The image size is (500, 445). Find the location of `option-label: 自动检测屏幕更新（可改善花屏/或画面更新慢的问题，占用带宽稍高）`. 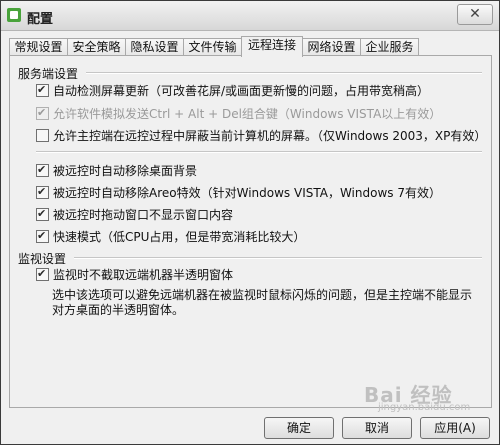

option-label: 自动检测屏幕更新（可改善花屏/或画面更新慢的问题，占用带宽稍高） is located at coordinates (241, 91).